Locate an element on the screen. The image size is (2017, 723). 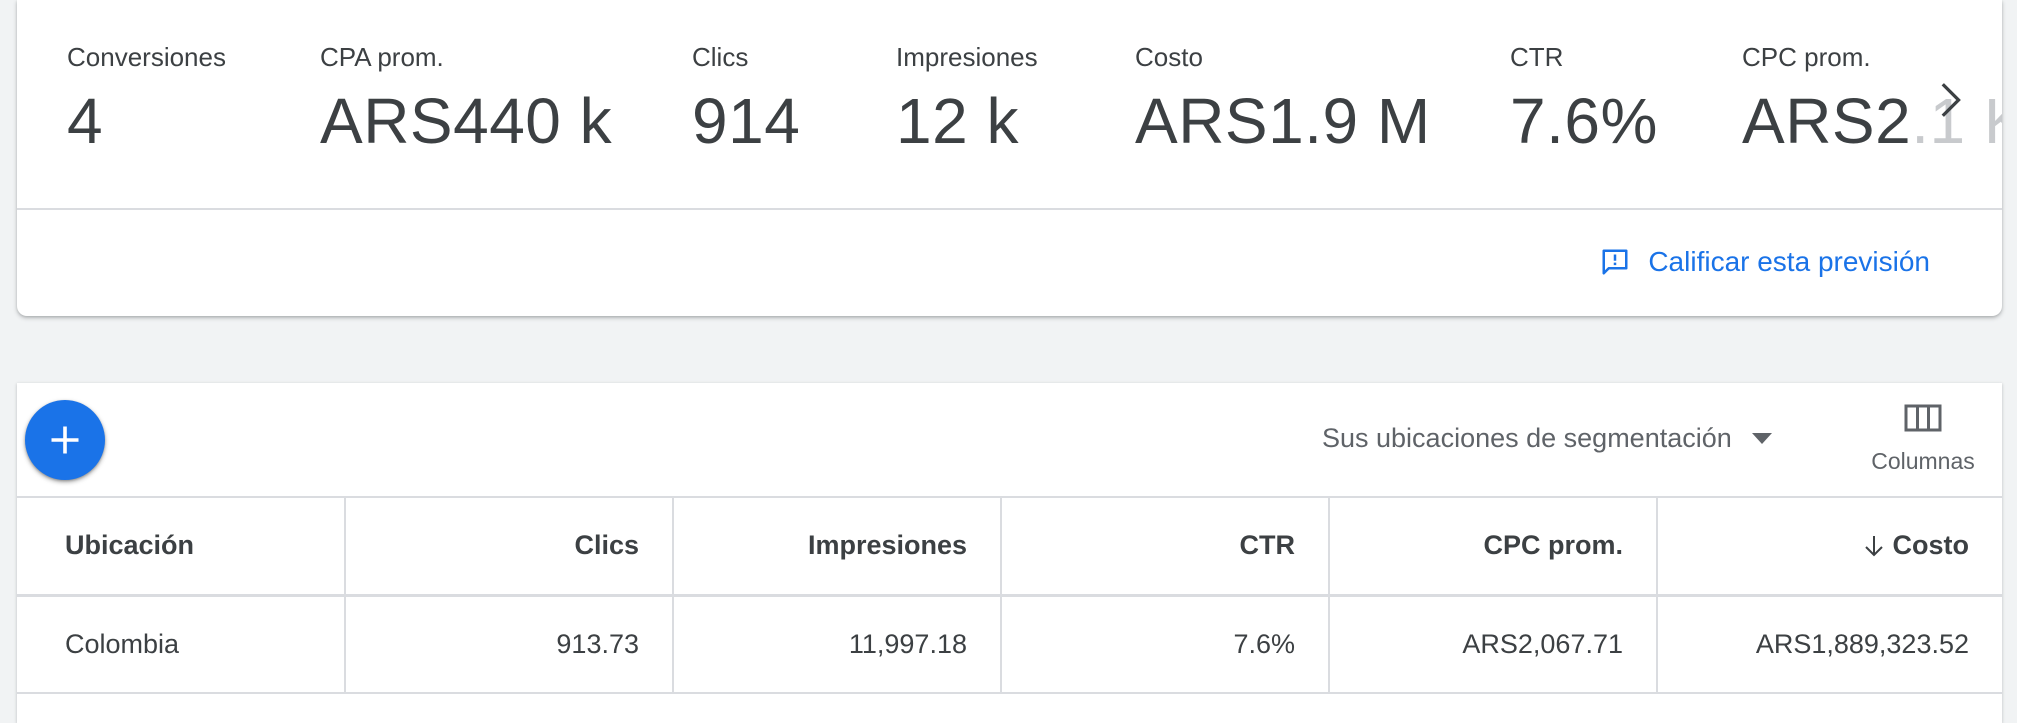
metric-label: CTR is located at coordinates (1537, 57).